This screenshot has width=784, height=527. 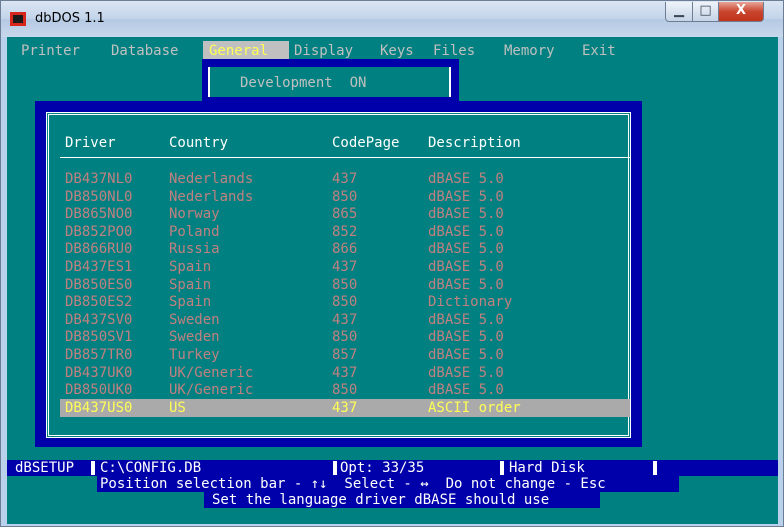 I want to click on cell-country: Russia, so click(x=194, y=249).